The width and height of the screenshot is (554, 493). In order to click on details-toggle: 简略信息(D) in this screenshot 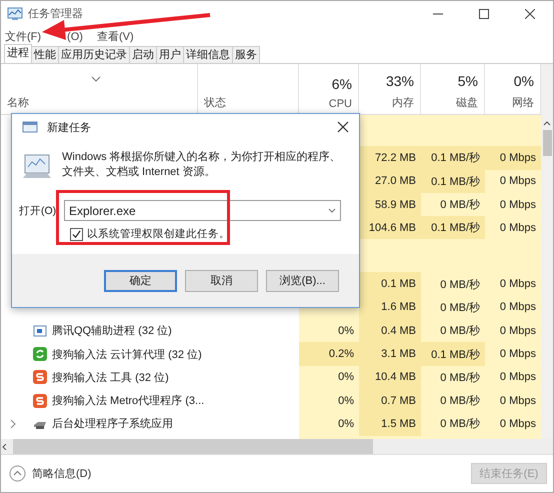, I will do `click(50, 473)`.